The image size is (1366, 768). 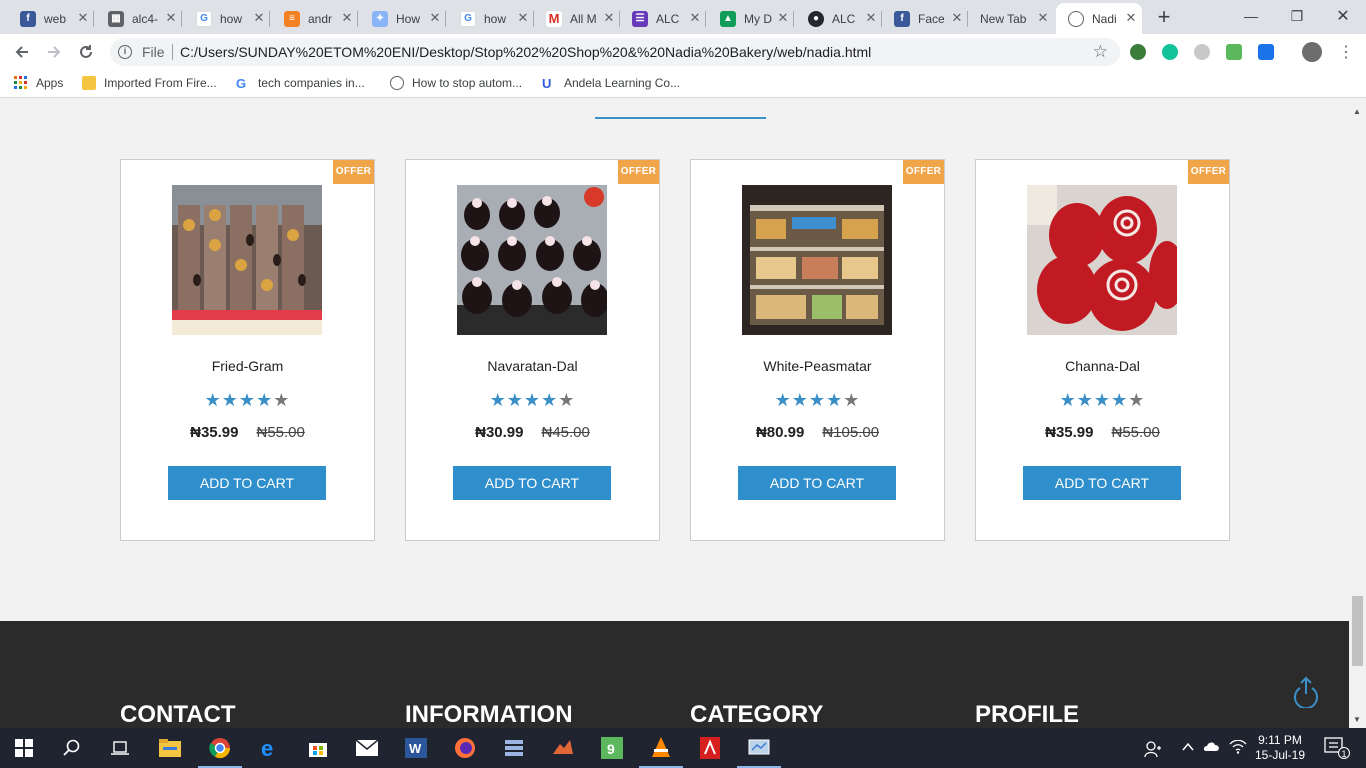 What do you see at coordinates (751, 18) in the screenshot?
I see `tab-9: ▲ My D ✕` at bounding box center [751, 18].